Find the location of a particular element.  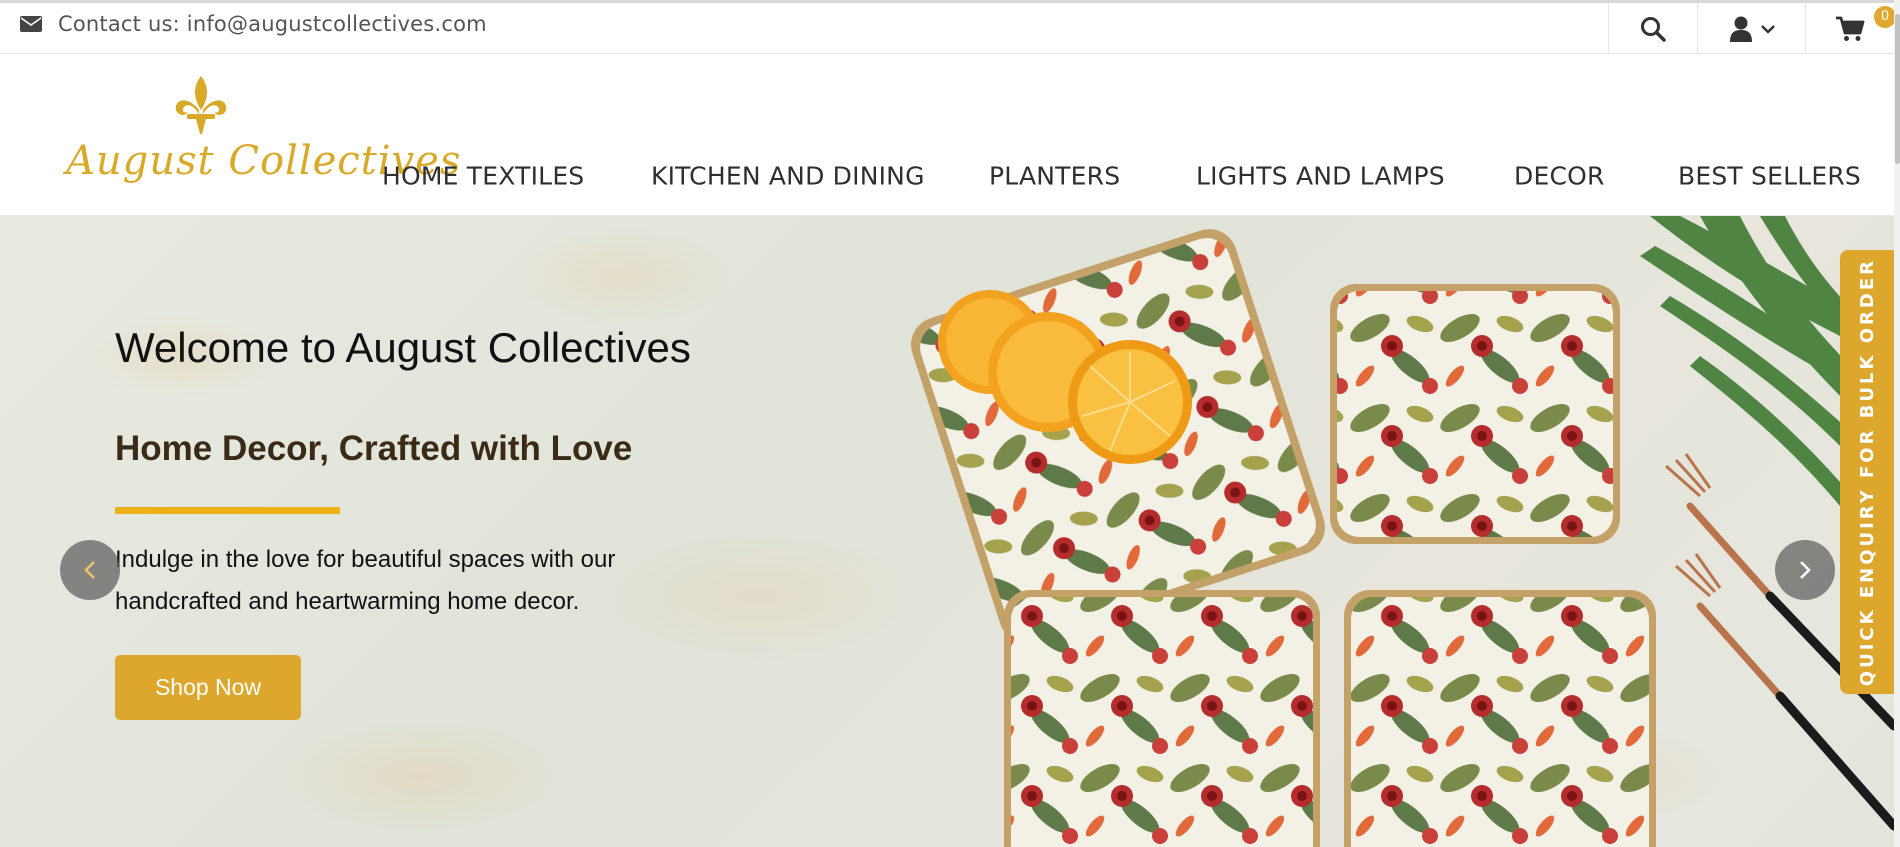

brand-logo: August Collectives is located at coordinates (264, 136).